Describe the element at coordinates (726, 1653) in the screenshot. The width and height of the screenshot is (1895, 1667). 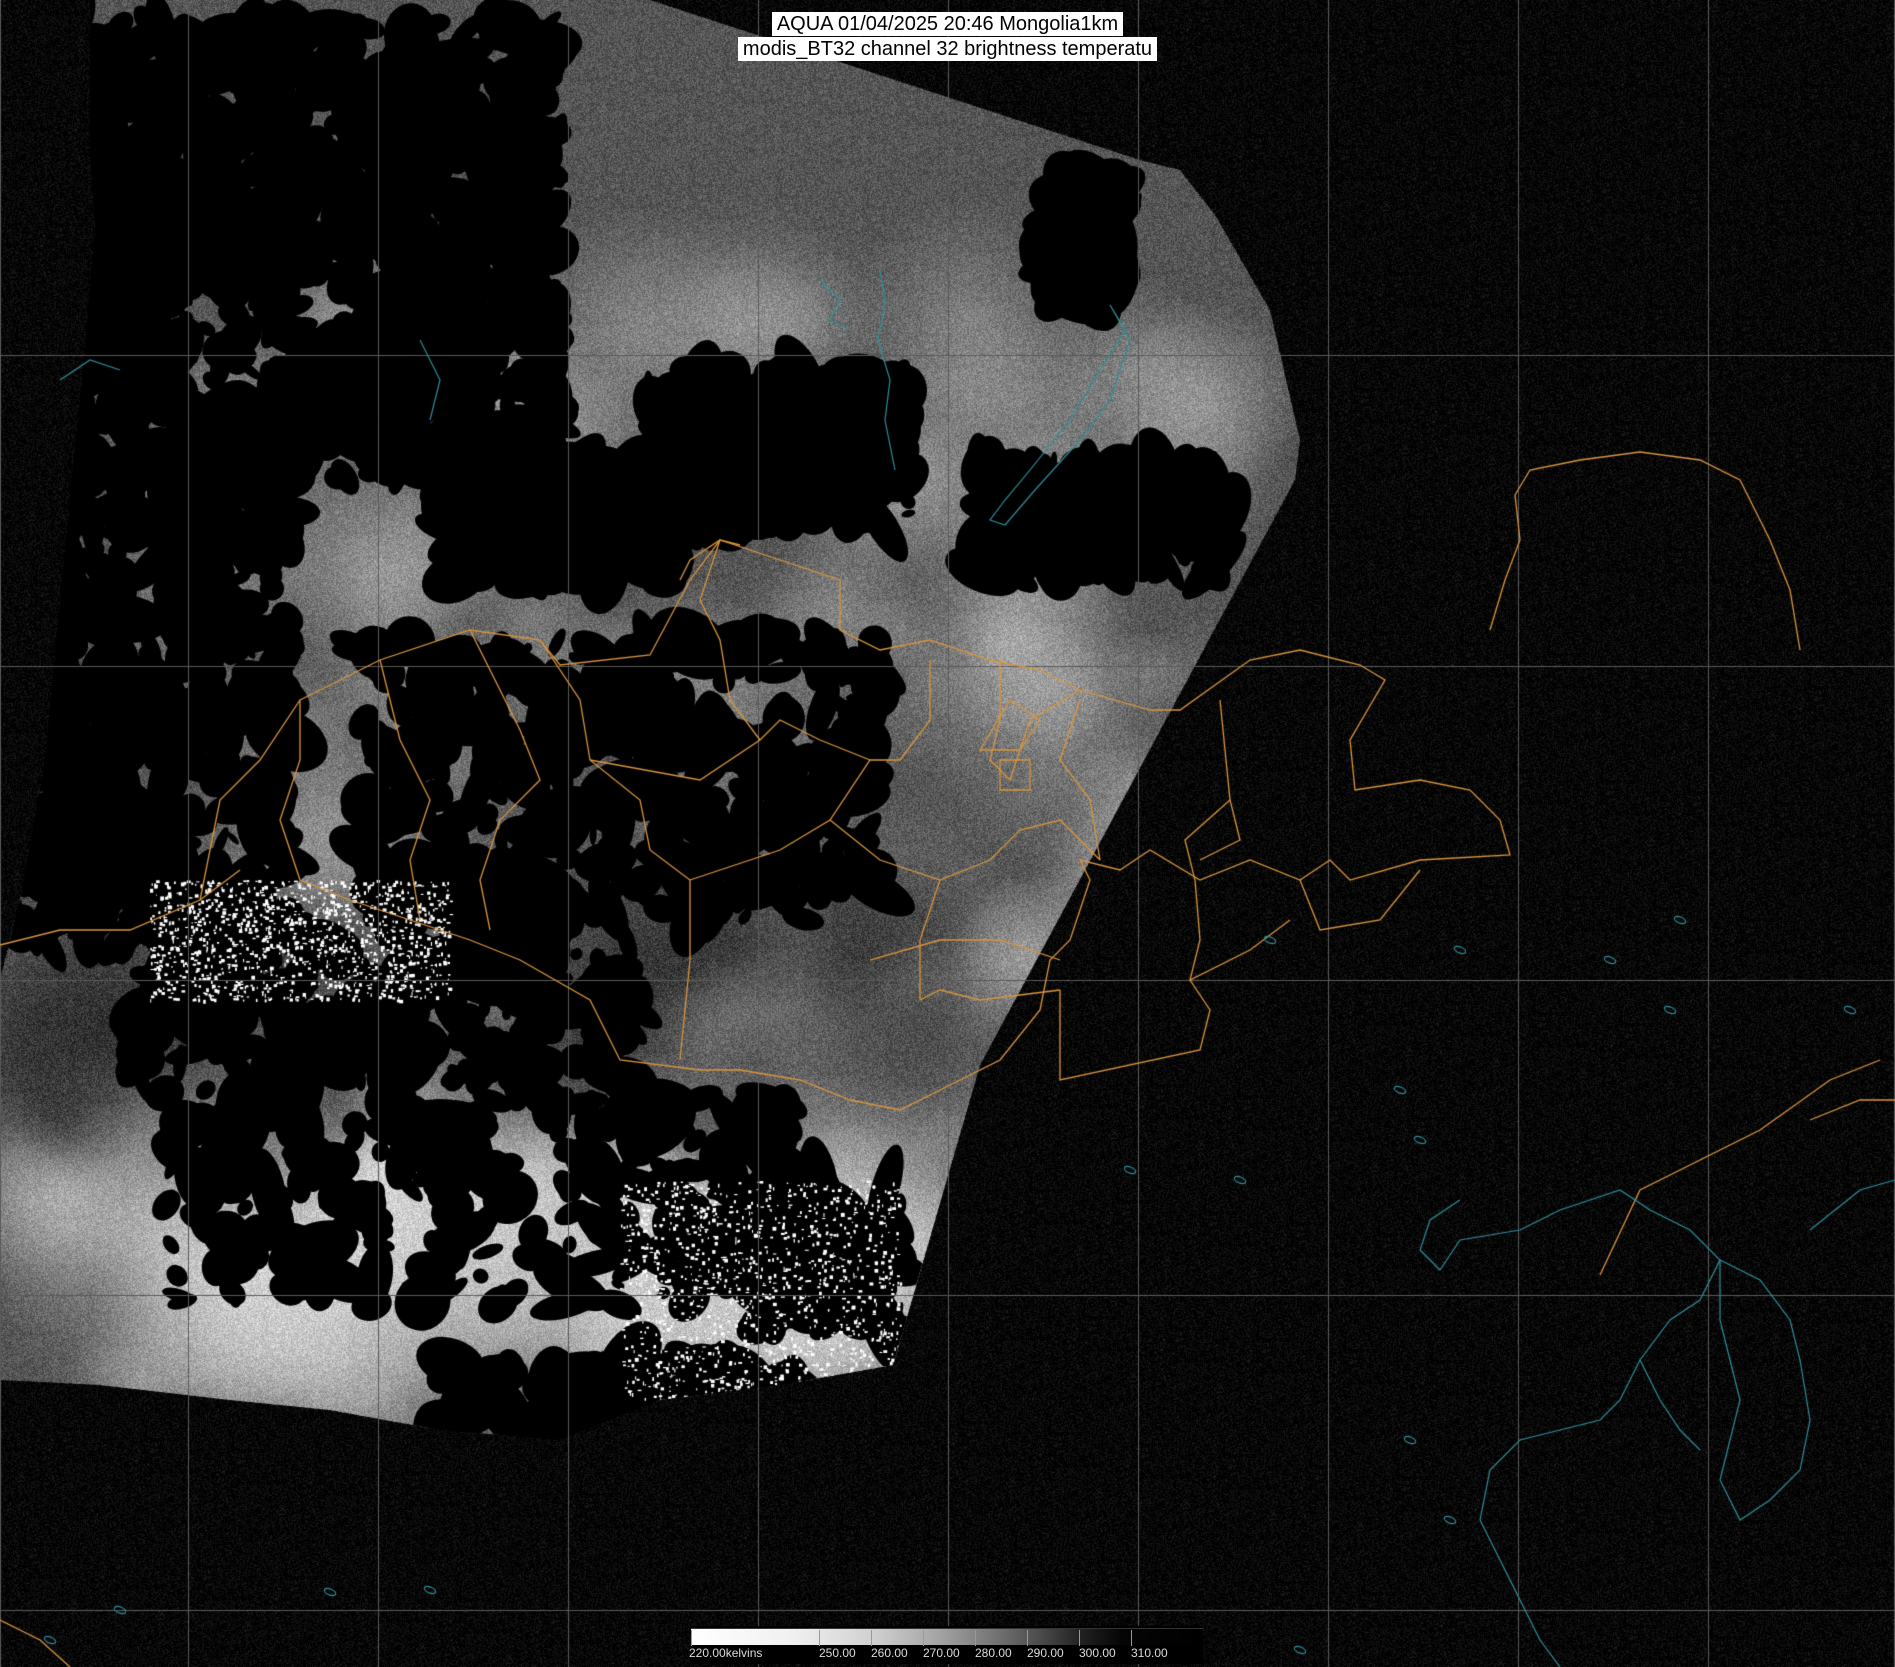
I see `colorbar-label: 220.00kelvins` at that location.